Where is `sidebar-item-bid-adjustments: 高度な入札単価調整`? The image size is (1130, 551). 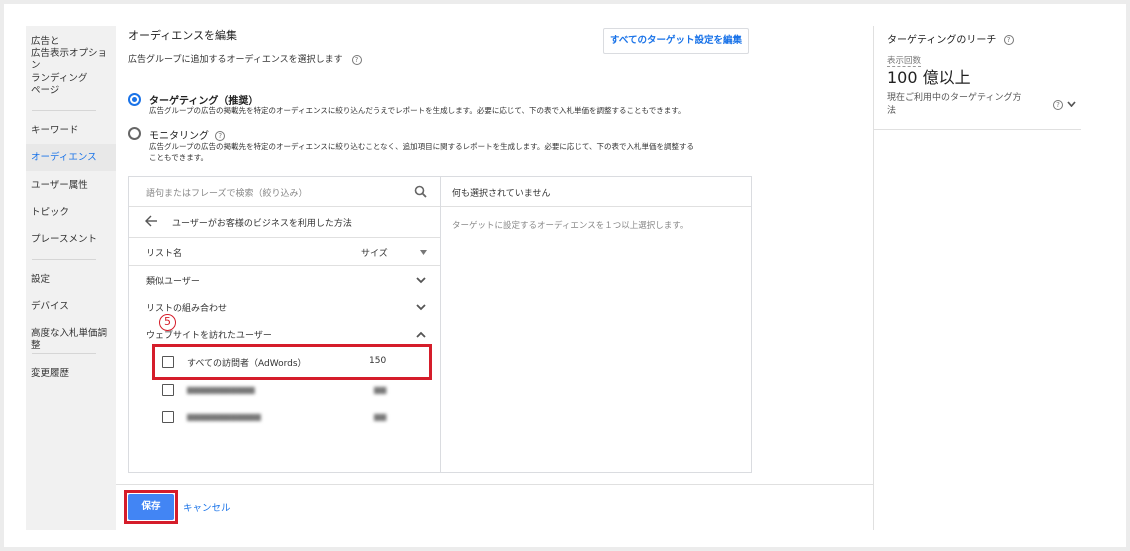 sidebar-item-bid-adjustments: 高度な入札単価調整 is located at coordinates (73, 340).